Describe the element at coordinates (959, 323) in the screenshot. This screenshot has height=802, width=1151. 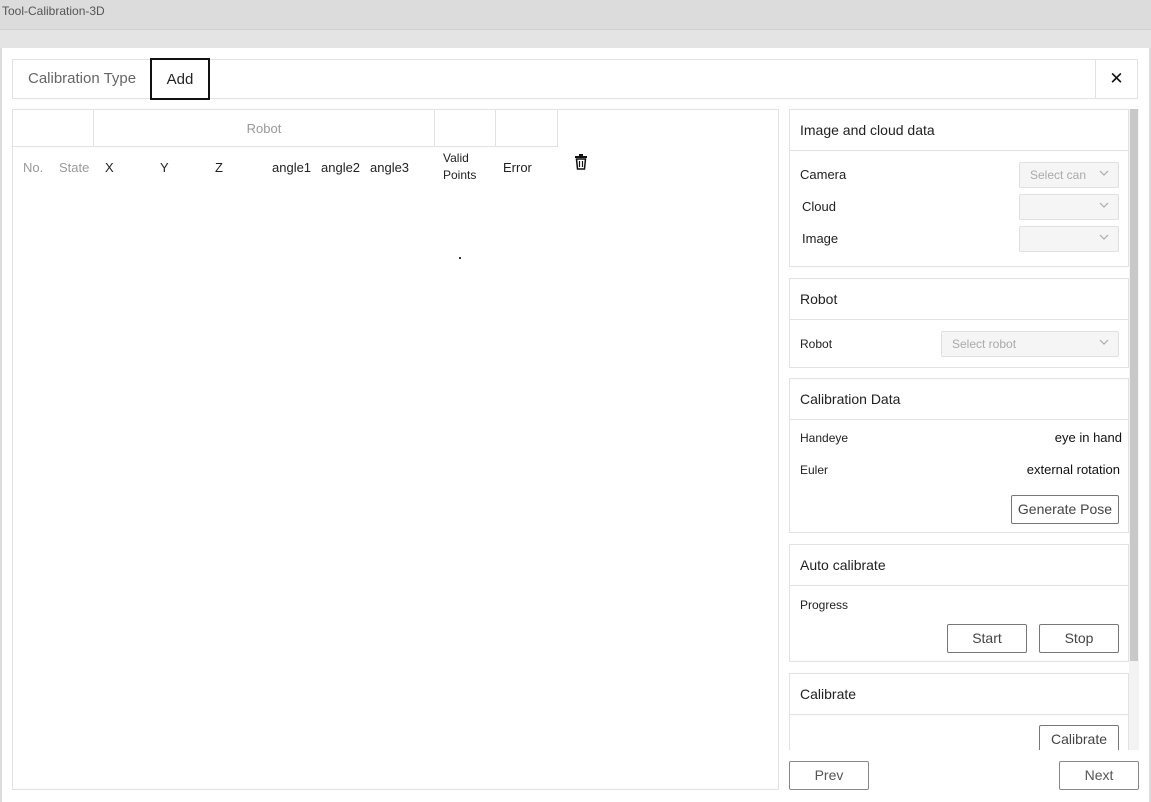
I see `robot-card: Robot Robot Select robot` at that location.